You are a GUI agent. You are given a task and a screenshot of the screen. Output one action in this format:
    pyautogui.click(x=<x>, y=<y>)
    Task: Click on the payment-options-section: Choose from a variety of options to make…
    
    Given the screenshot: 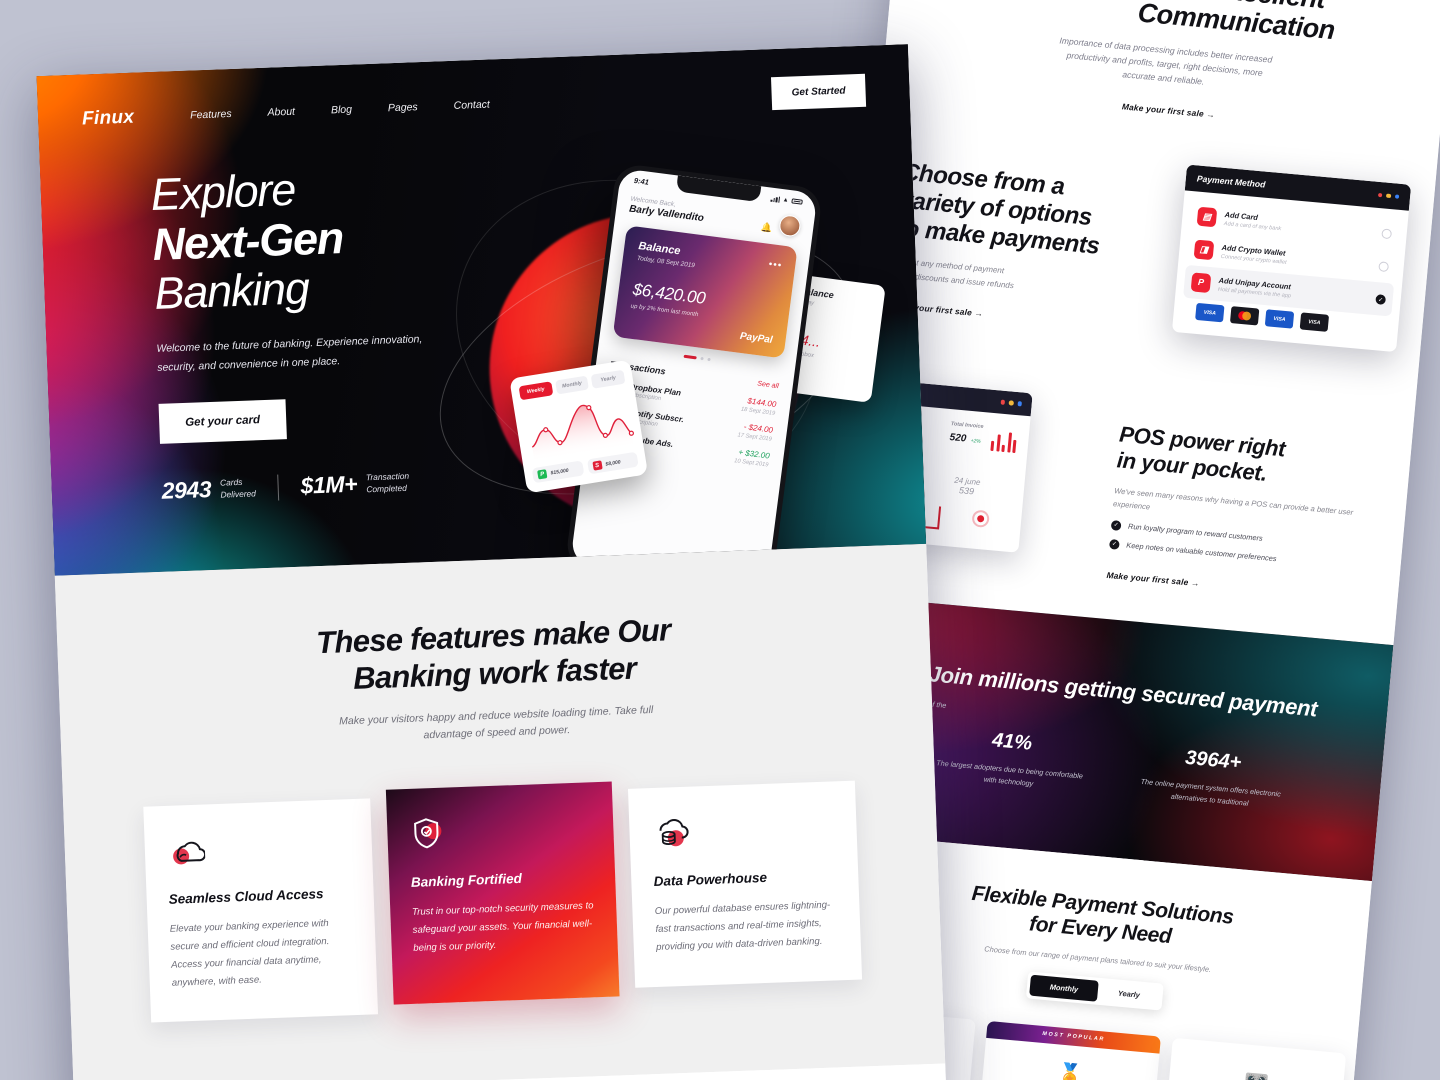 What is the action you would take?
    pyautogui.click(x=1146, y=268)
    